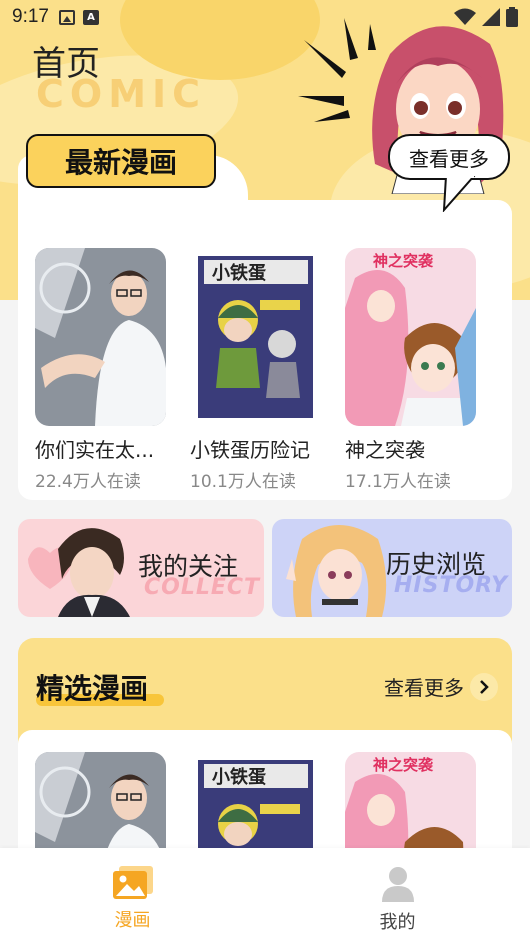  I want to click on featured-comic-list: 小铁蛋 神之突袭, so click(255, 800).